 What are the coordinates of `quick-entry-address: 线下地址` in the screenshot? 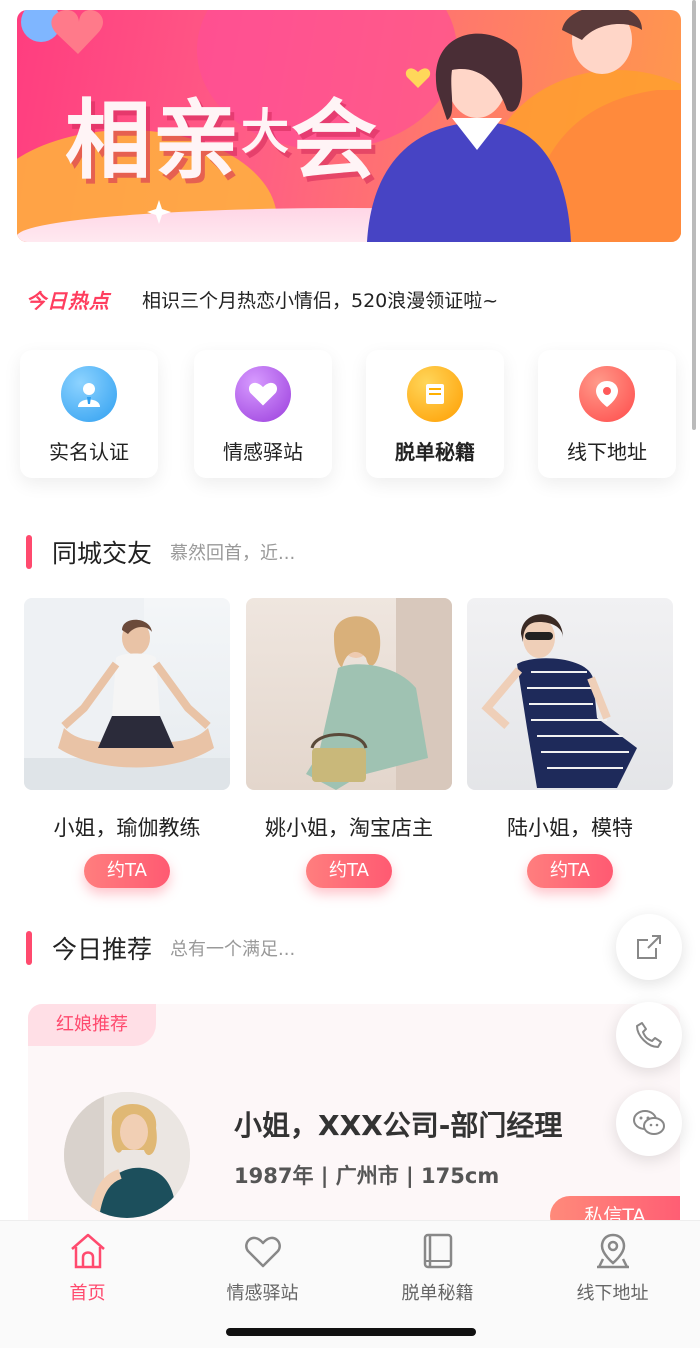 It's located at (607, 414).